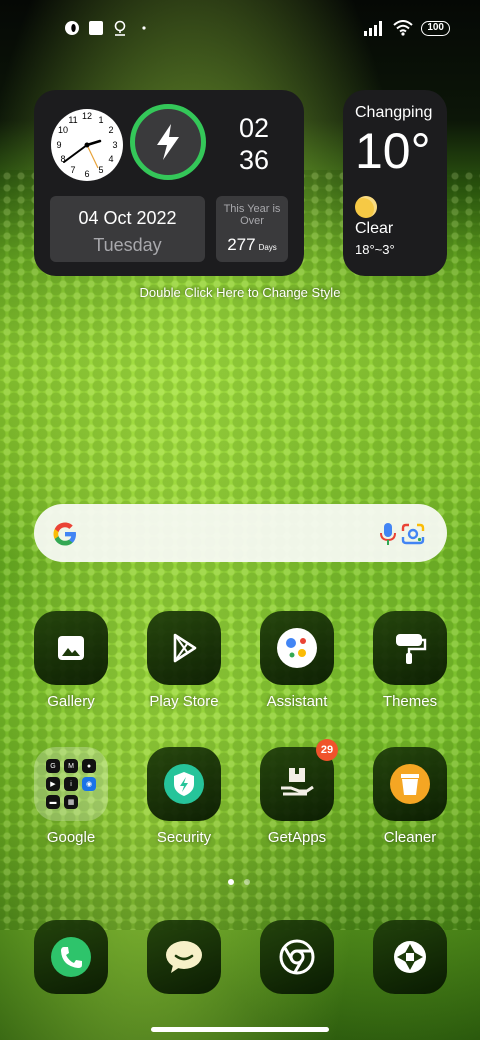 This screenshot has height=1040, width=480. What do you see at coordinates (240, 28) in the screenshot?
I see `status-bar: 100` at bounding box center [240, 28].